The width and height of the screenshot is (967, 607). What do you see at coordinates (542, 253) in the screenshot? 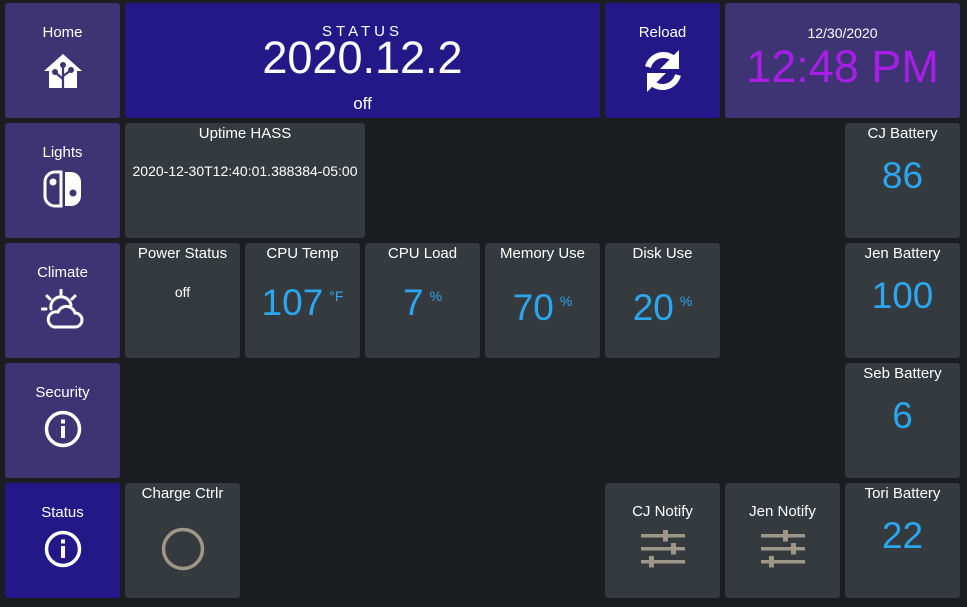
I see `memory-use-label: Memory Use` at bounding box center [542, 253].